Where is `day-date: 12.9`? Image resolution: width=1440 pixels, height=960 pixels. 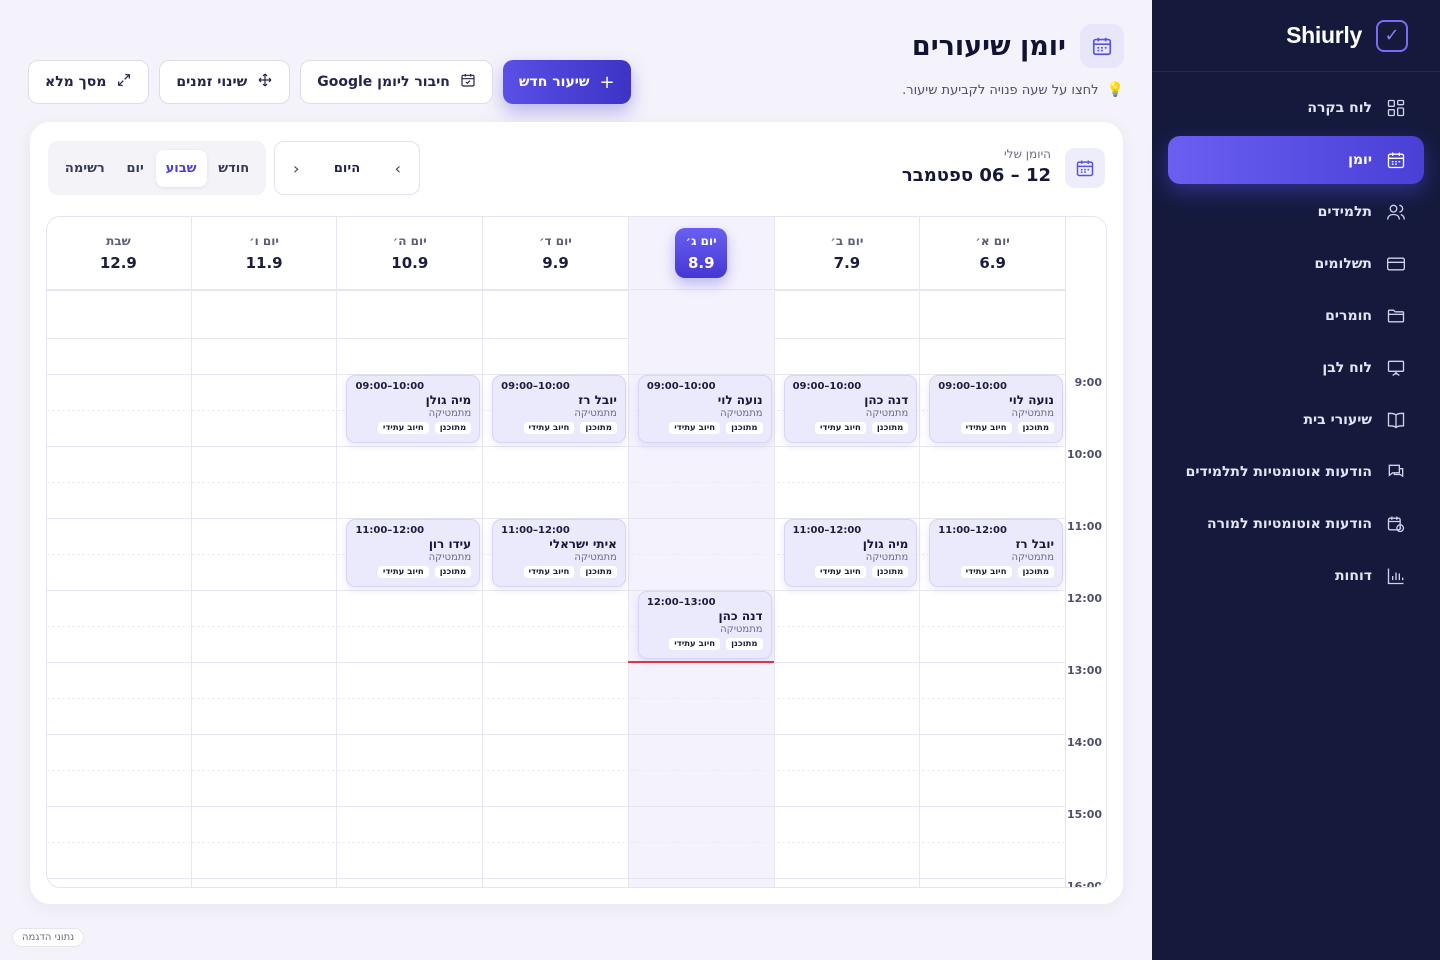
day-date: 12.9 is located at coordinates (118, 263).